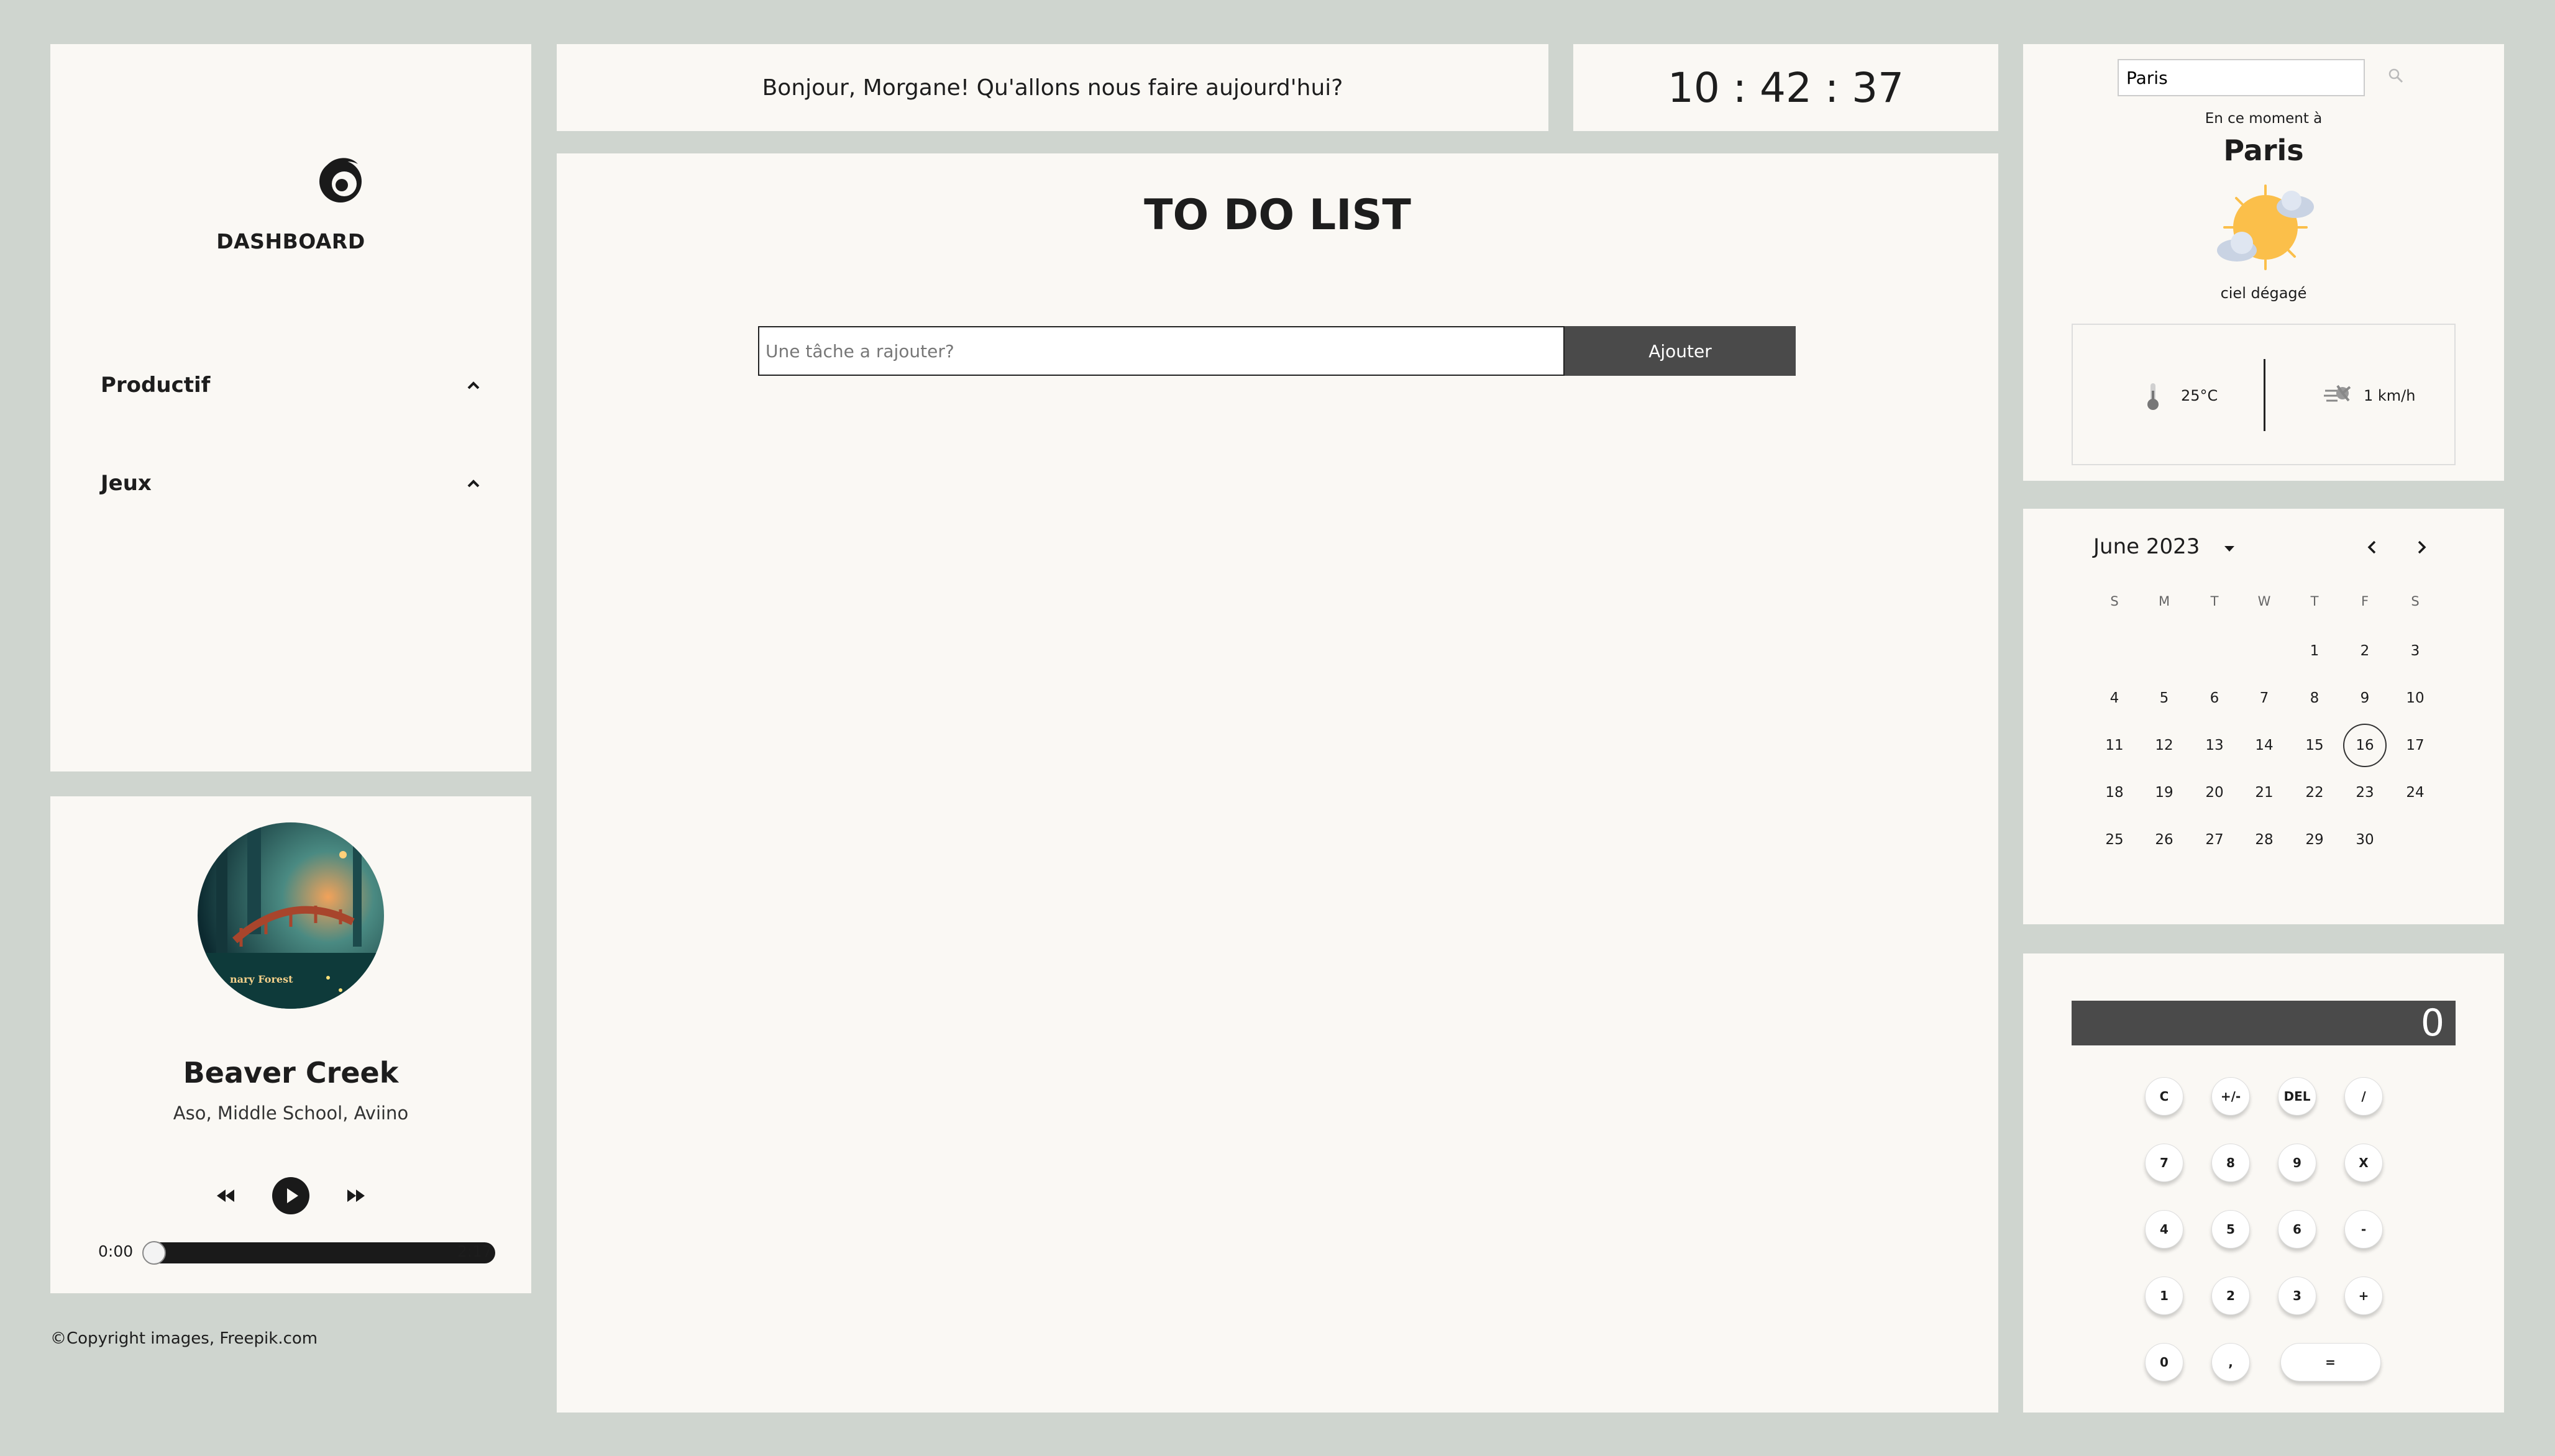  Describe the element at coordinates (2363, 1096) in the screenshot. I see `calc-key-divide: /` at that location.